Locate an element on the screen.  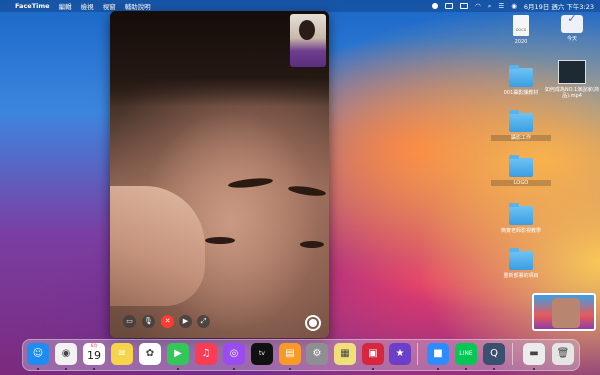
desktop-item-redeployed: 重新部署的項目 is located at coordinates (521, 263).